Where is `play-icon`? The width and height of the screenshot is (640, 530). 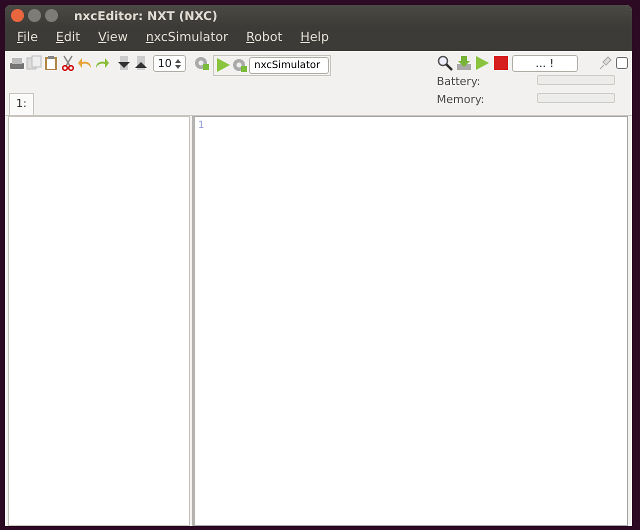 play-icon is located at coordinates (223, 65).